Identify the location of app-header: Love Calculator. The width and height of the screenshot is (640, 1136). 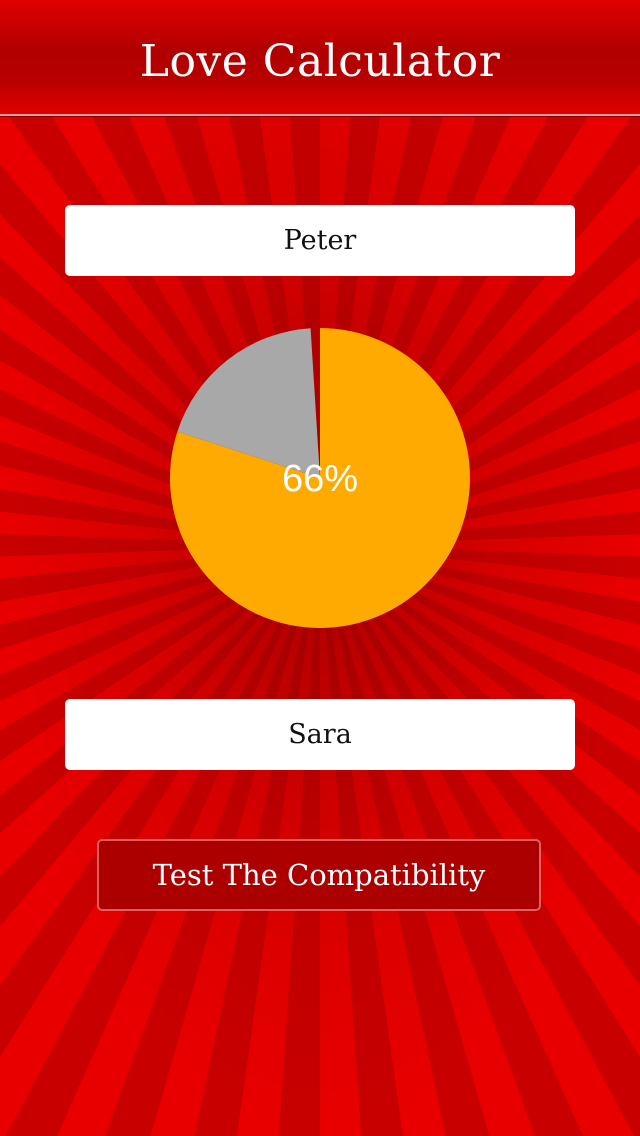
(320, 58).